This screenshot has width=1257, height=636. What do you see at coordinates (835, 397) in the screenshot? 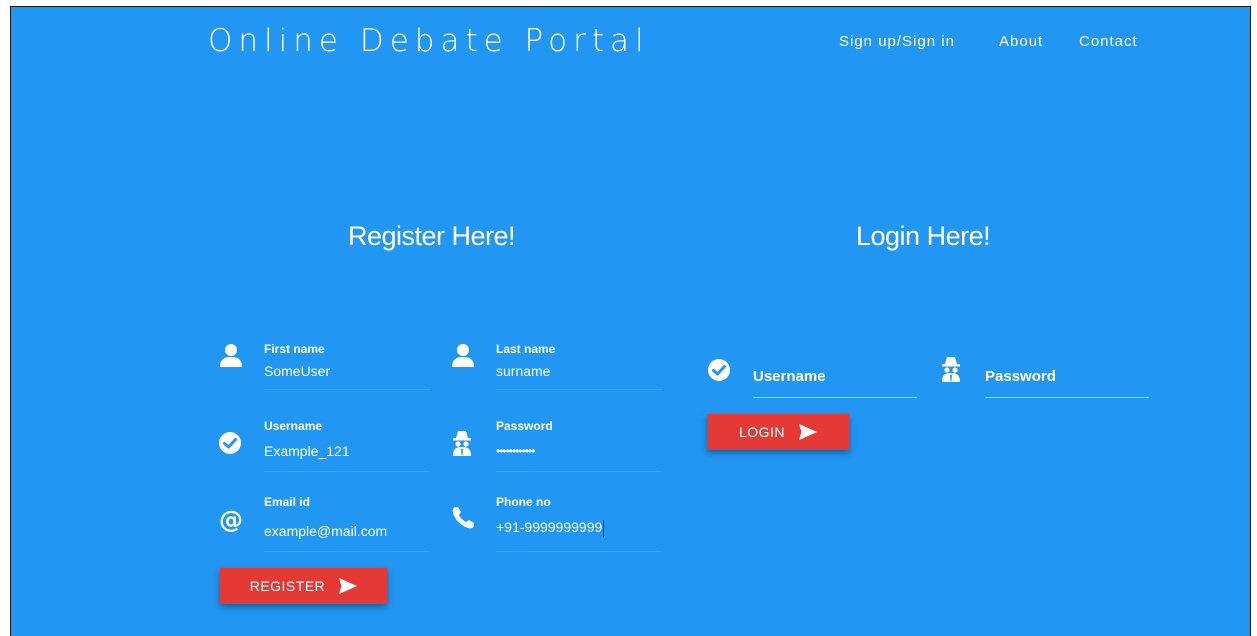
I see `login-username-underline` at bounding box center [835, 397].